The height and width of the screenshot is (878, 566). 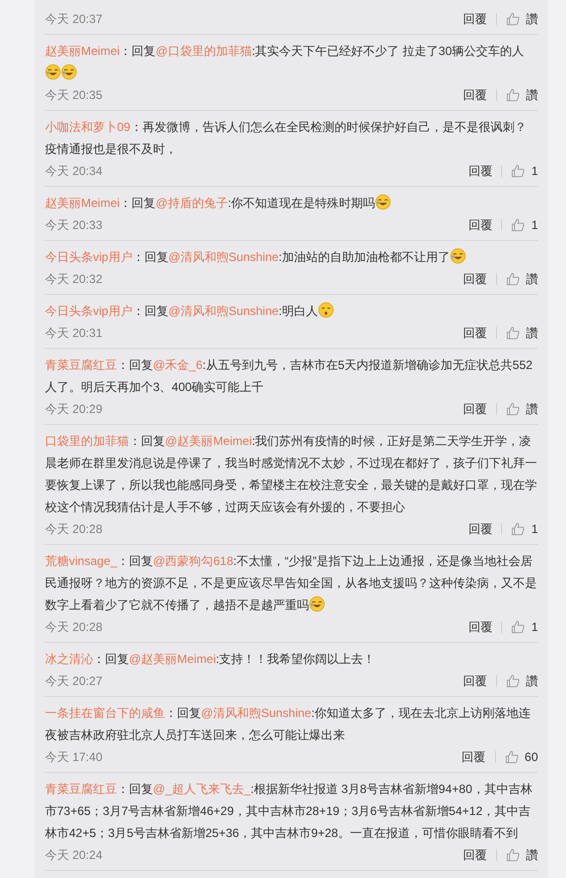 What do you see at coordinates (73, 95) in the screenshot?
I see `comment-time: 今天 20:35` at bounding box center [73, 95].